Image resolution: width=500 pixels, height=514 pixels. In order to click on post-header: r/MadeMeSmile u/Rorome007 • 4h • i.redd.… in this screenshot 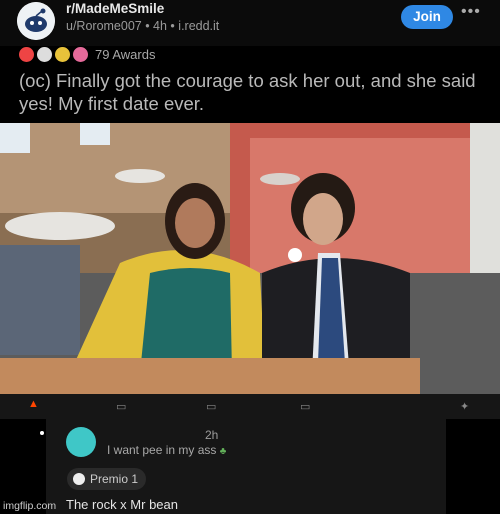, I will do `click(250, 23)`.